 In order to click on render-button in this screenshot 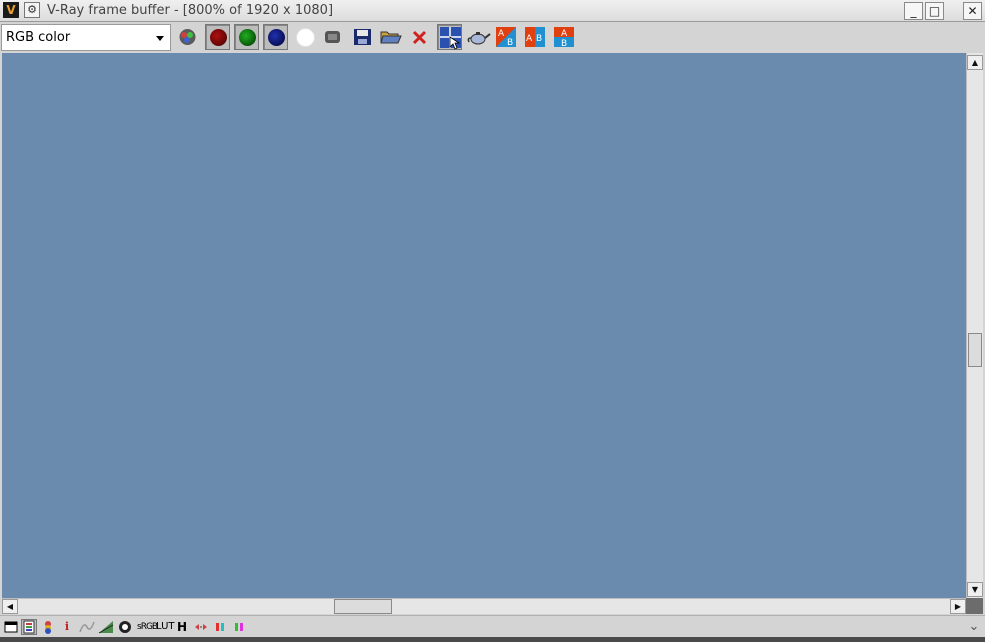, I will do `click(478, 37)`.